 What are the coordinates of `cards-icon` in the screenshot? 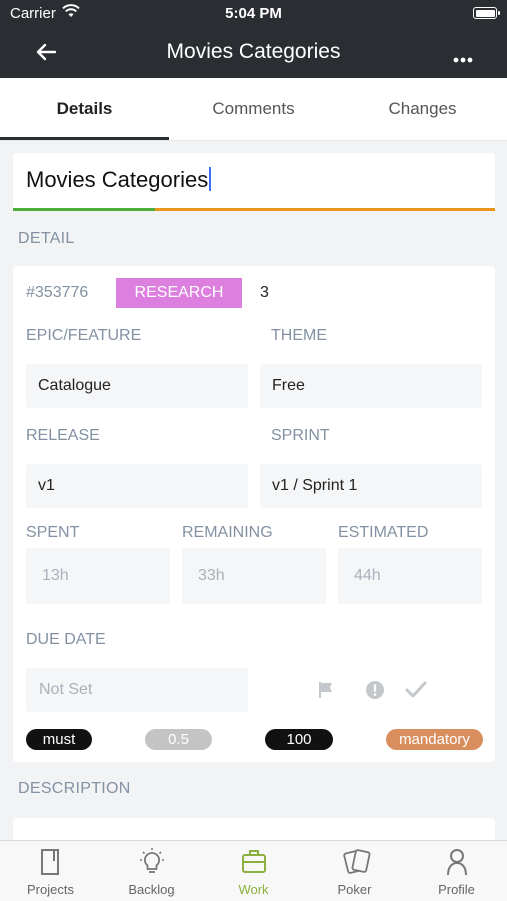 It's located at (356, 861).